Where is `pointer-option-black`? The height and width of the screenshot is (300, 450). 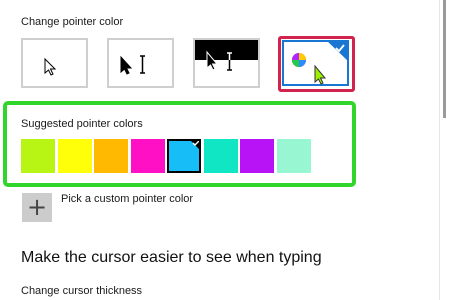
pointer-option-black is located at coordinates (140, 63).